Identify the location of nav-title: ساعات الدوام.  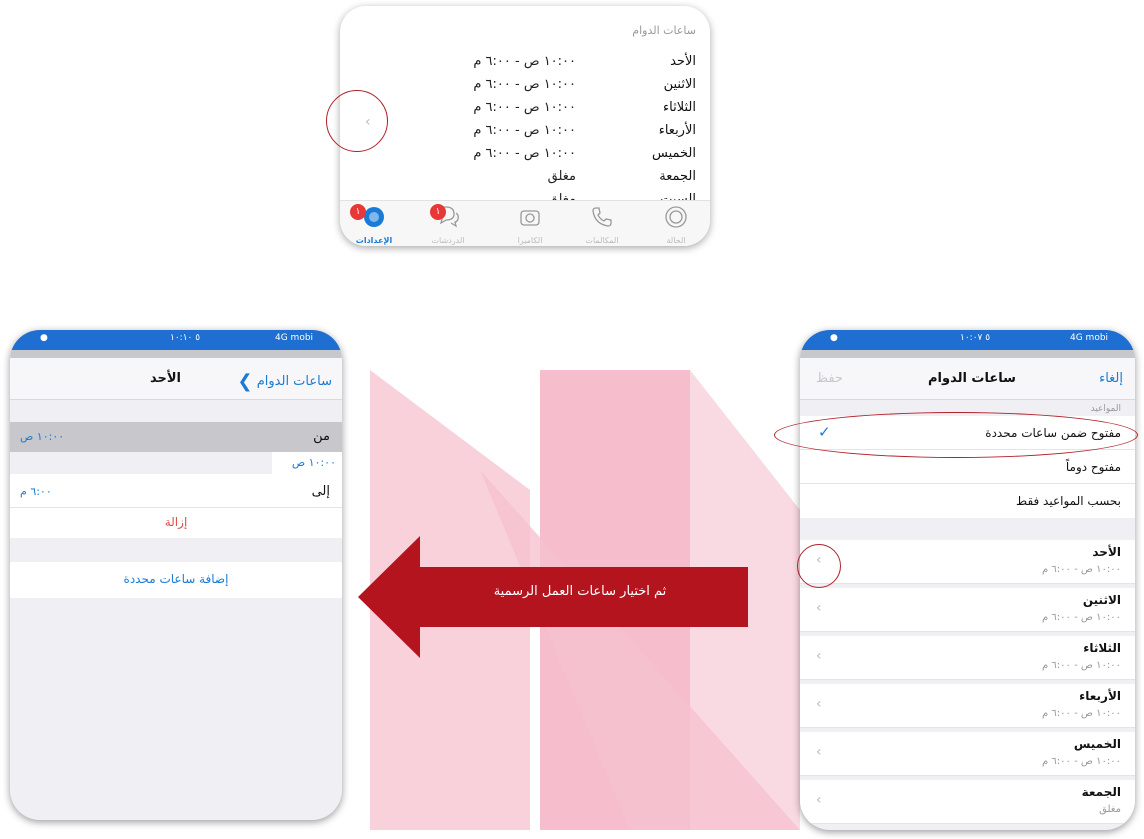
(972, 378).